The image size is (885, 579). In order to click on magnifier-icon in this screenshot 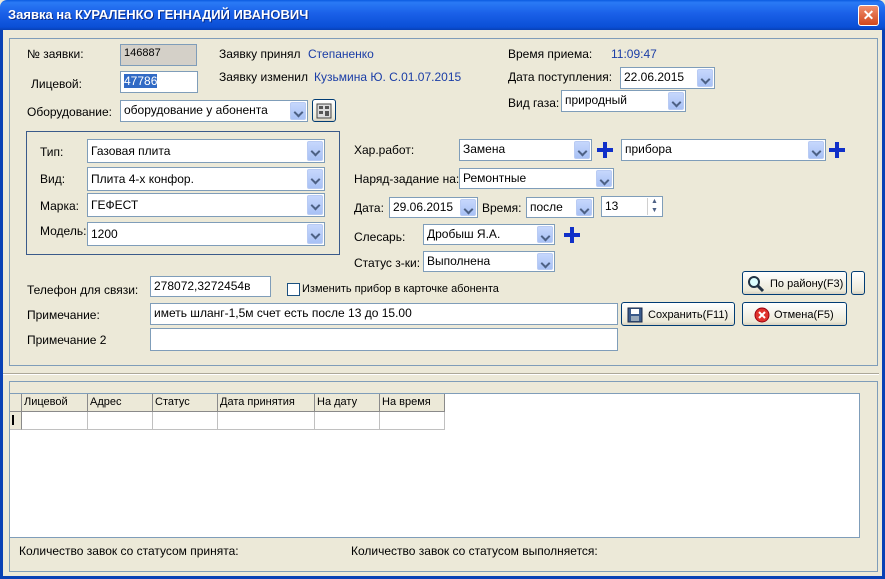, I will do `click(756, 284)`.